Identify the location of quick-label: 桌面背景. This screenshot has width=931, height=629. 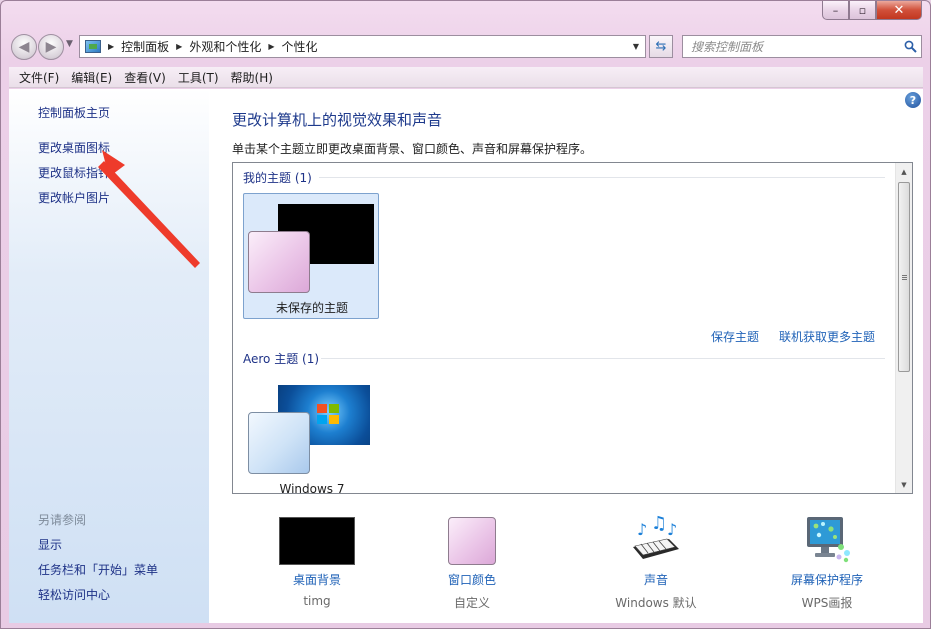
(317, 579).